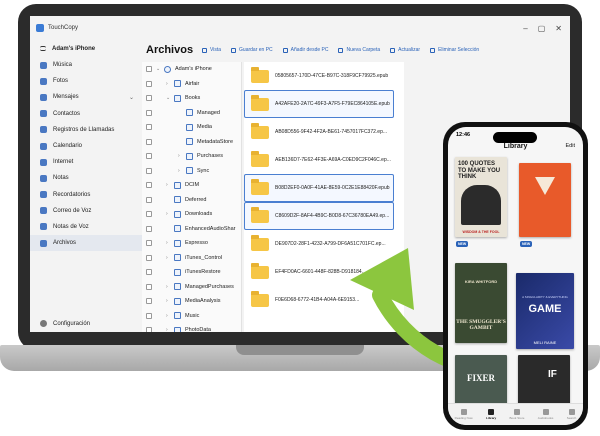 Image resolution: width=600 pixels, height=436 pixels. I want to click on book-cover: FIXER, so click(481, 380).